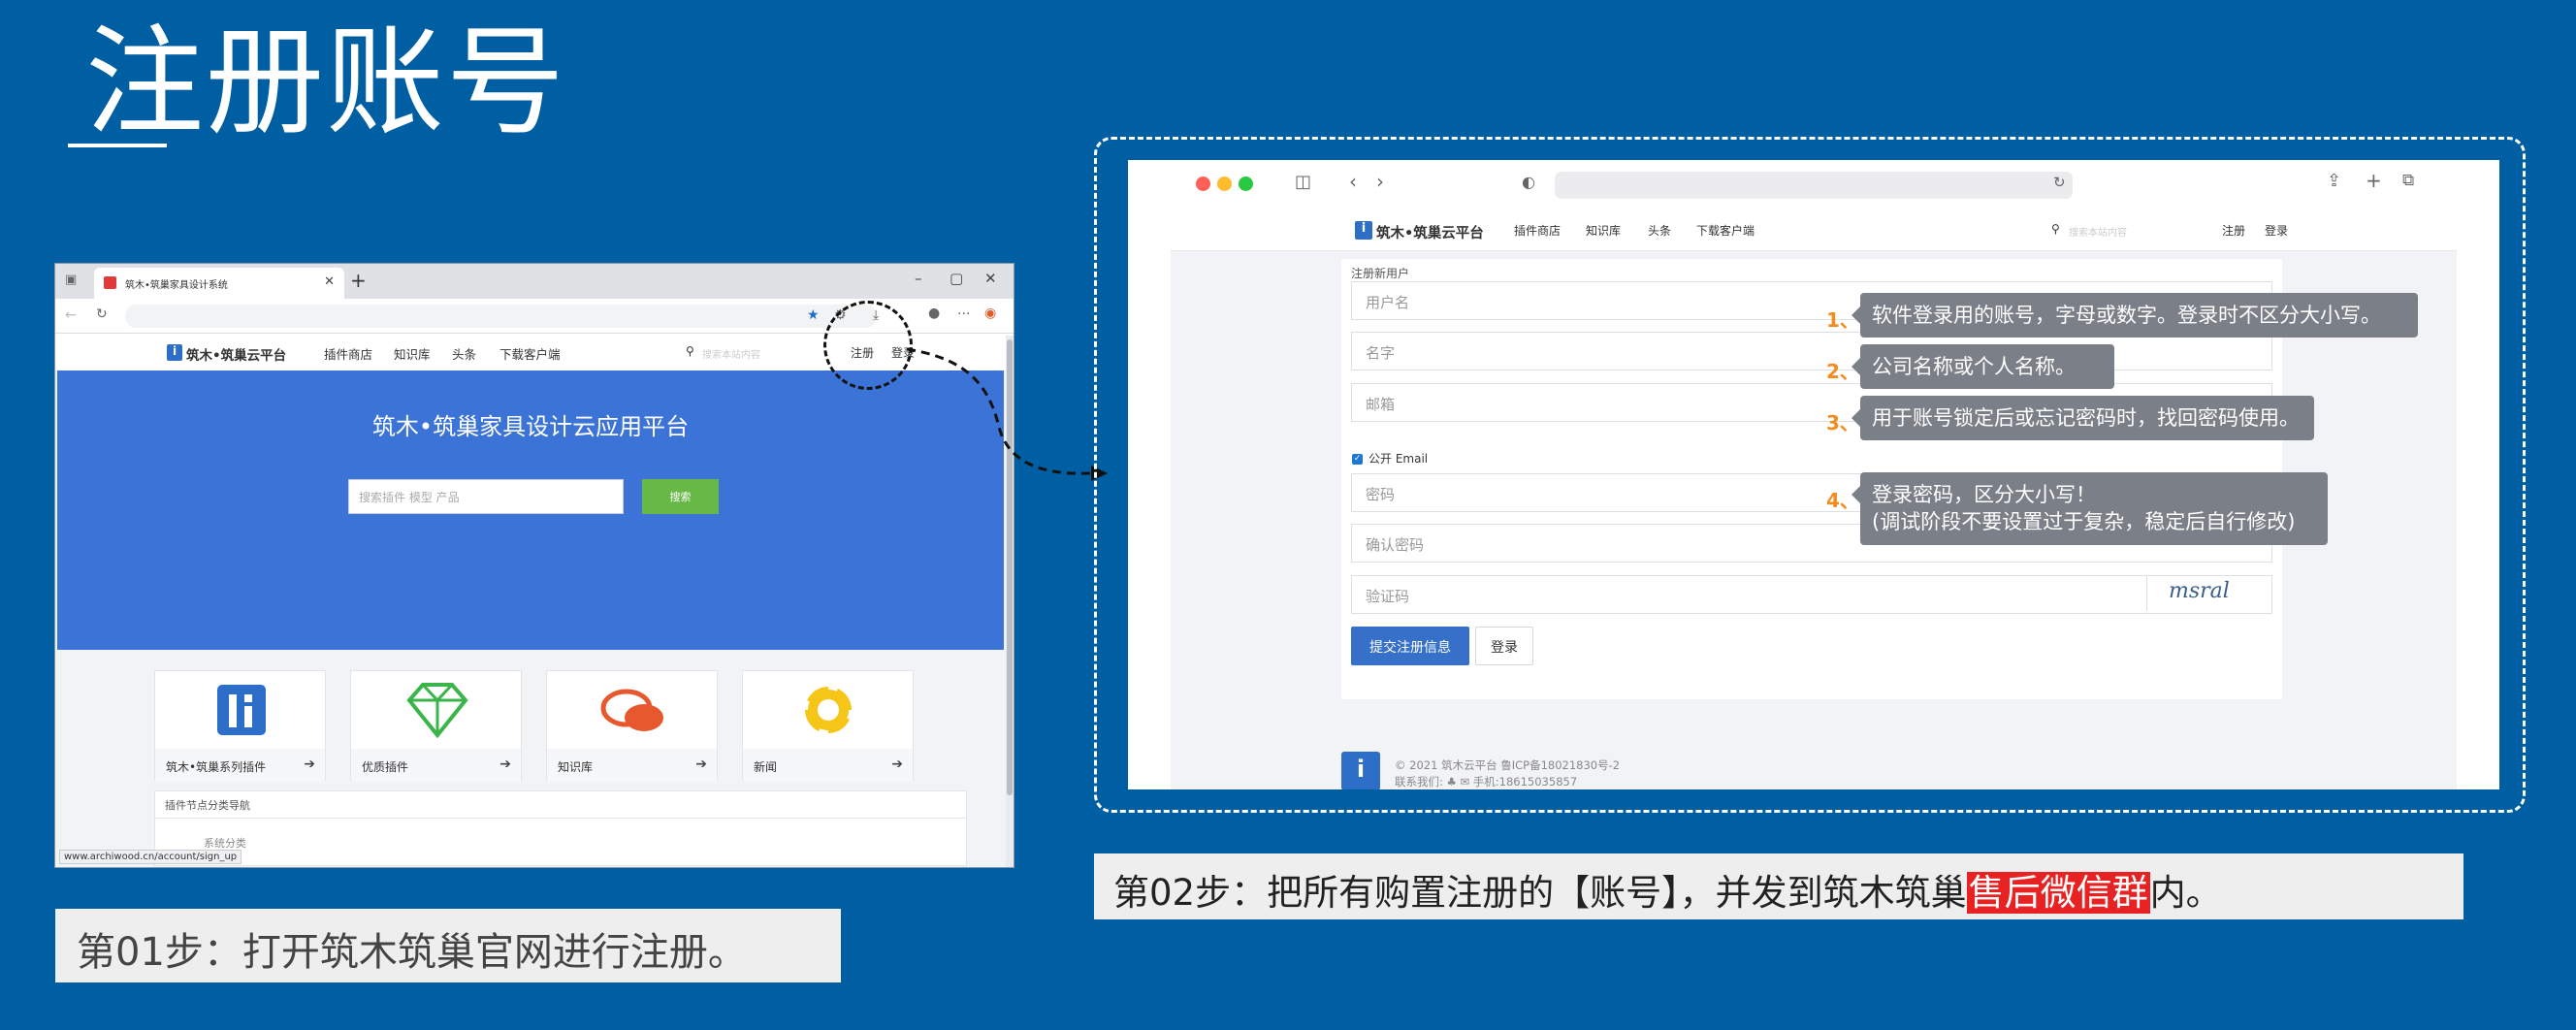 The height and width of the screenshot is (1030, 2576). Describe the element at coordinates (207, 805) in the screenshot. I see `category-header: 插件节点分类导航` at that location.